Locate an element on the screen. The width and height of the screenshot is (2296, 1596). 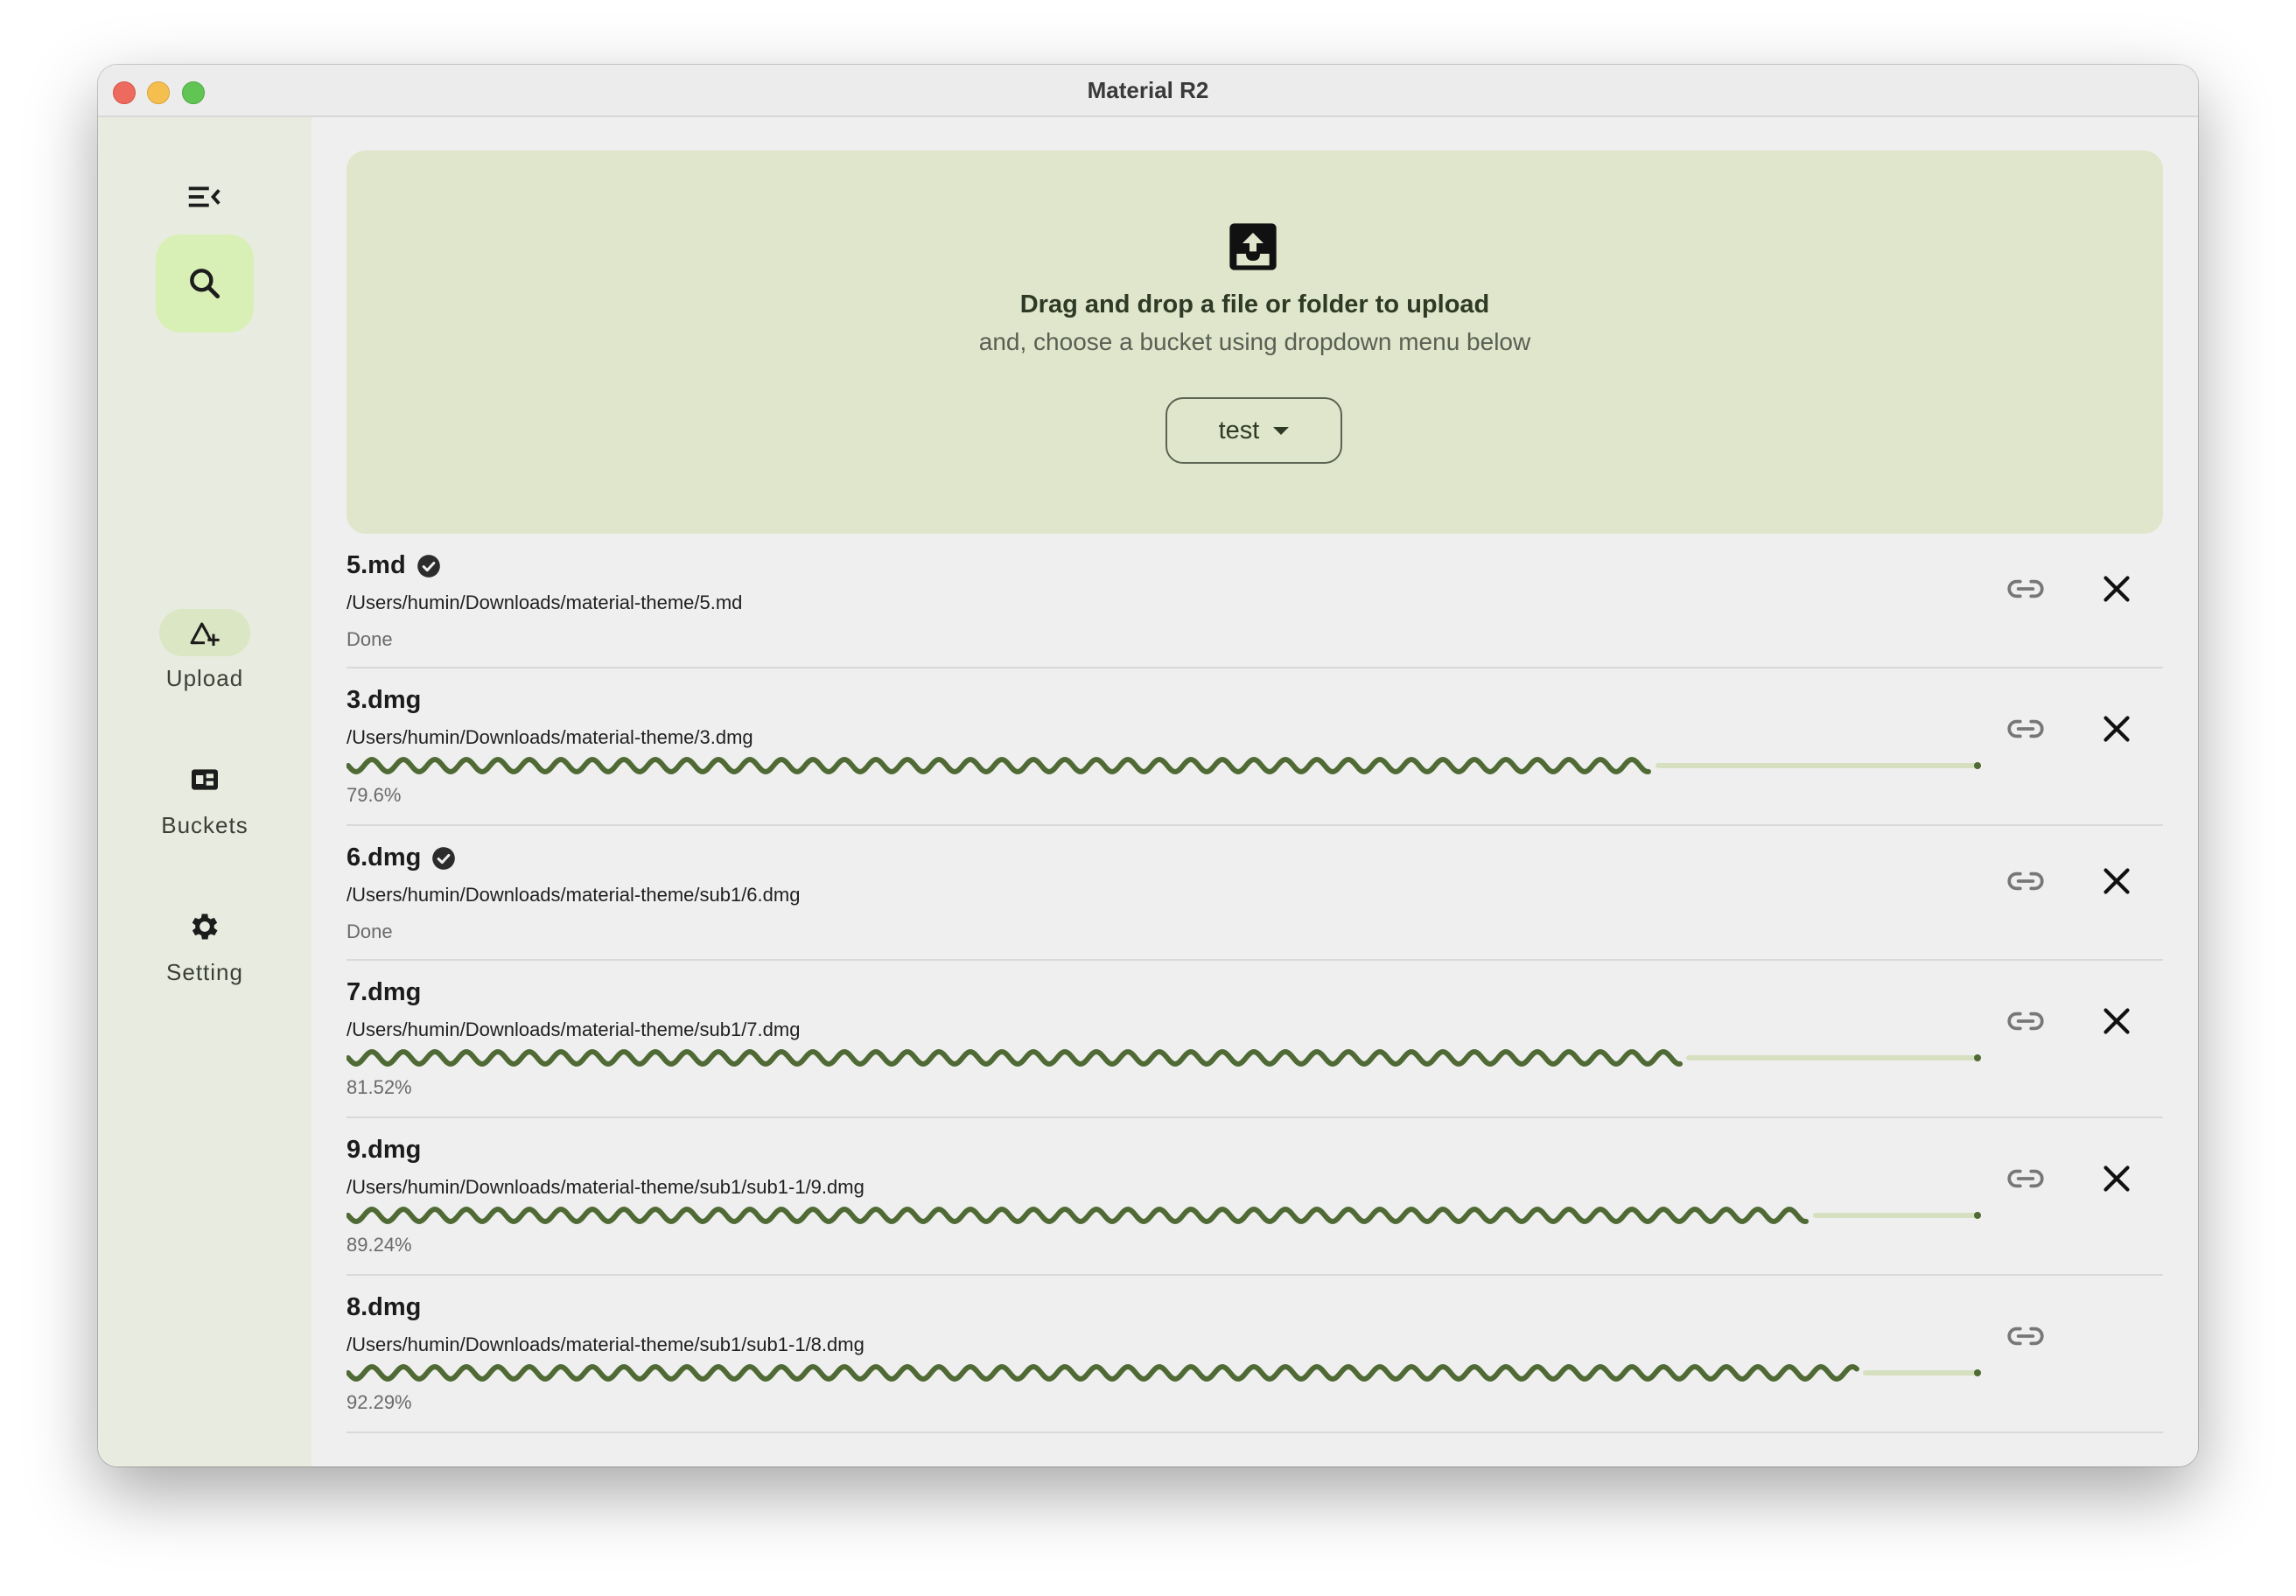
bucket-dropdown: test is located at coordinates (1254, 430).